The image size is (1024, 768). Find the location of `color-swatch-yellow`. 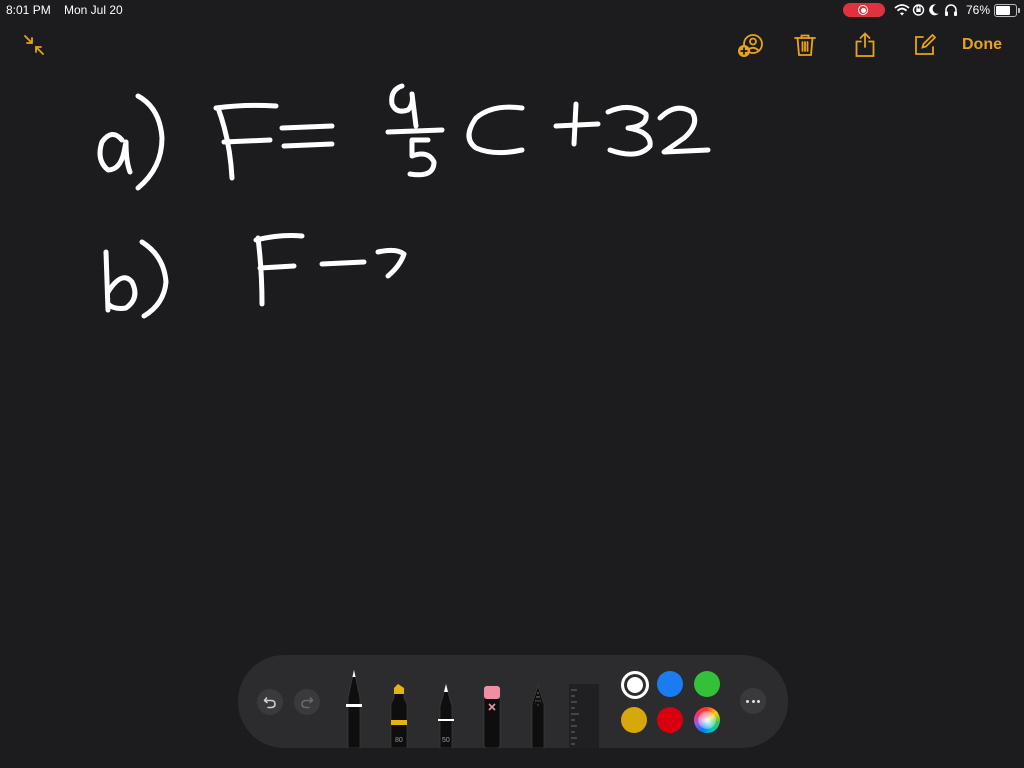

color-swatch-yellow is located at coordinates (634, 720).